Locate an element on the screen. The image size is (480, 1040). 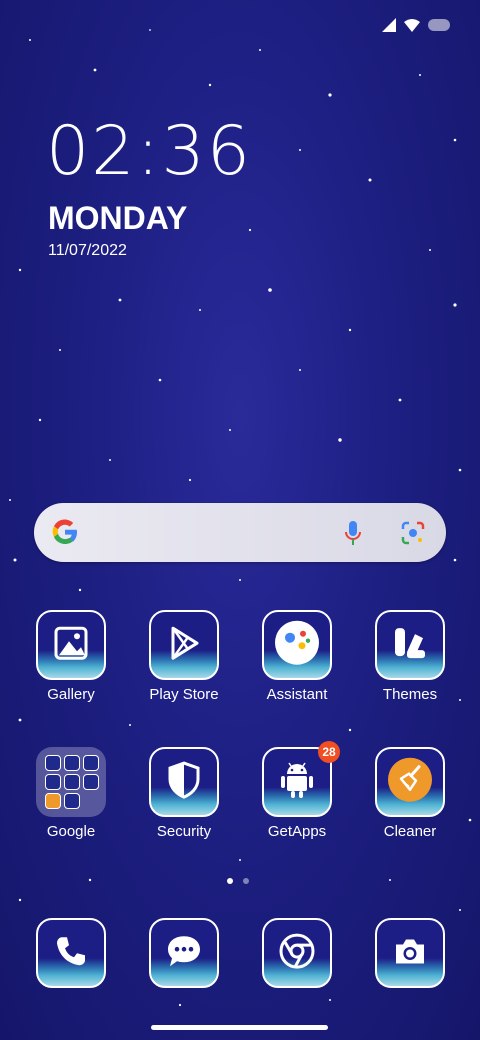
shield-icon is located at coordinates (184, 780).